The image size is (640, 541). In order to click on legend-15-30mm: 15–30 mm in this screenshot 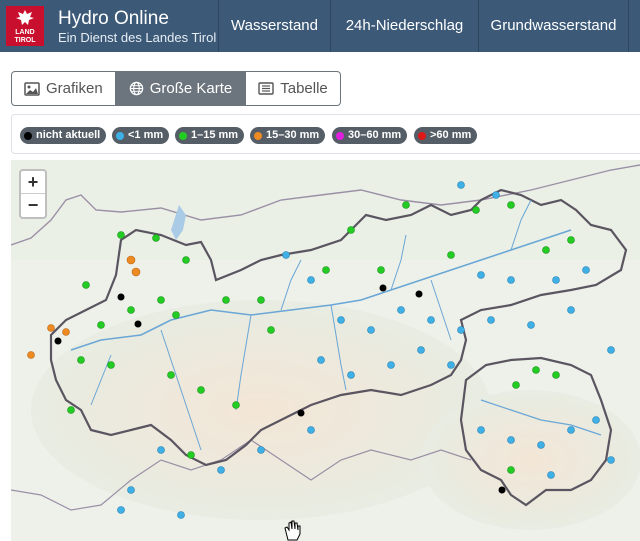, I will do `click(288, 135)`.